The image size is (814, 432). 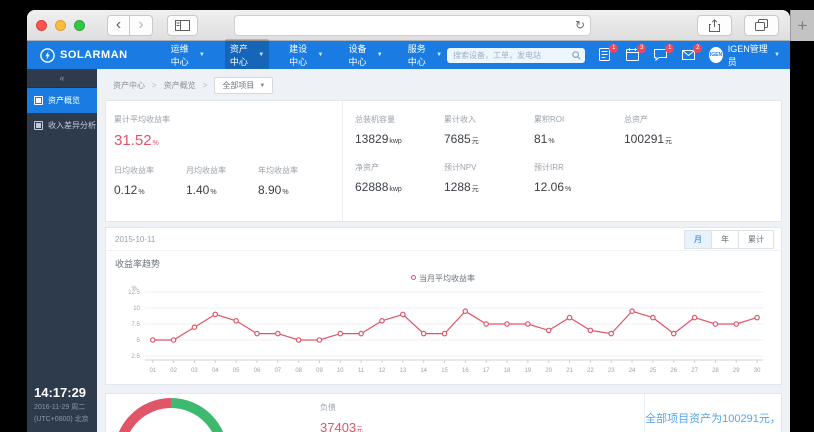 What do you see at coordinates (632, 371) in the screenshot?
I see `svg-text: 24` at bounding box center [632, 371].